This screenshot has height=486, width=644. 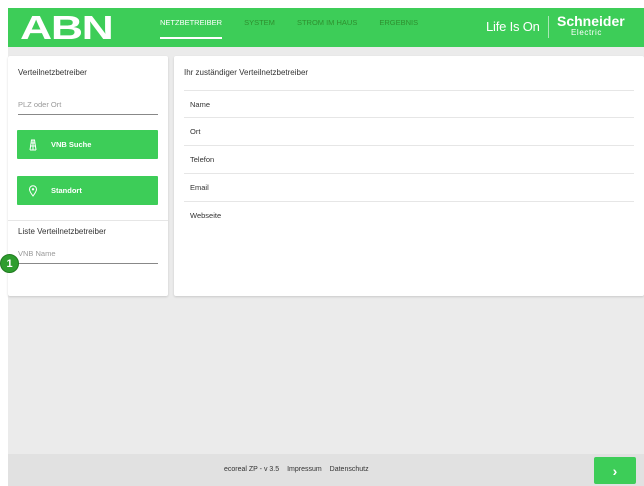 What do you see at coordinates (513, 26) in the screenshot?
I see `life-is-on-tagline: Life Is On` at bounding box center [513, 26].